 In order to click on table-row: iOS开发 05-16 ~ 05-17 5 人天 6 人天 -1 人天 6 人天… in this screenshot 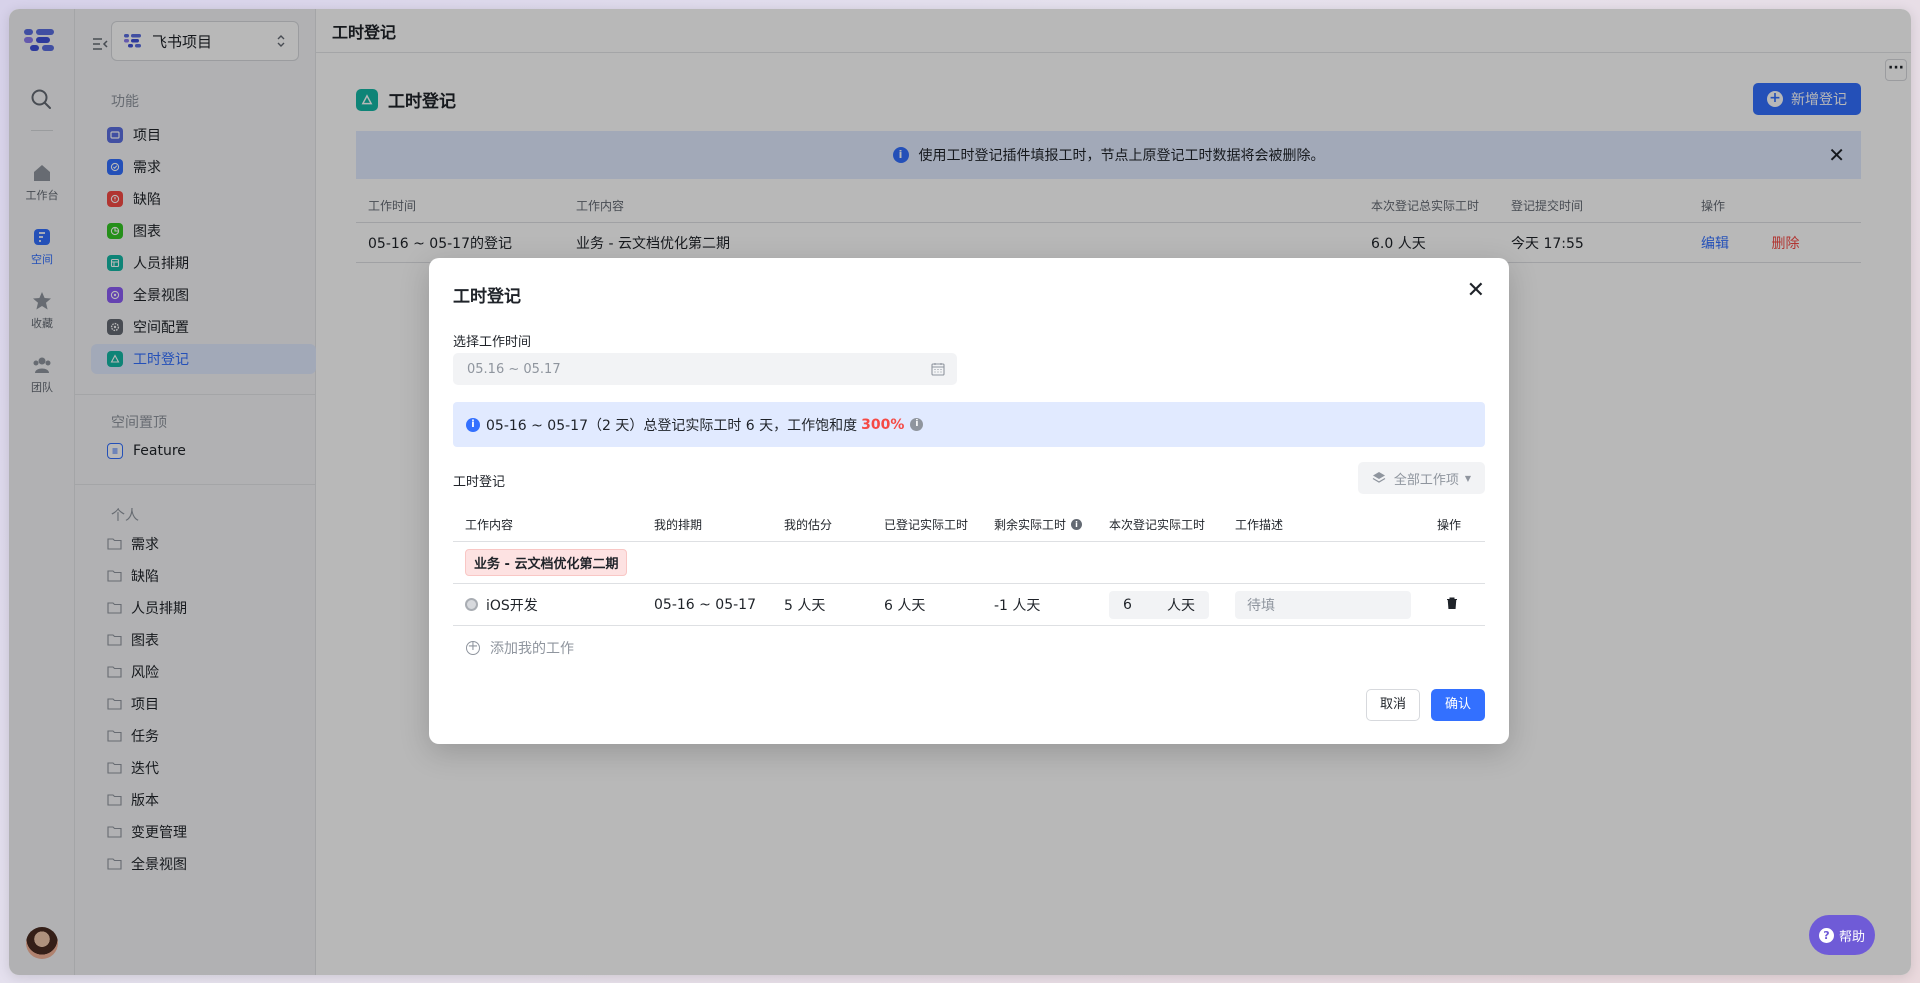, I will do `click(969, 605)`.